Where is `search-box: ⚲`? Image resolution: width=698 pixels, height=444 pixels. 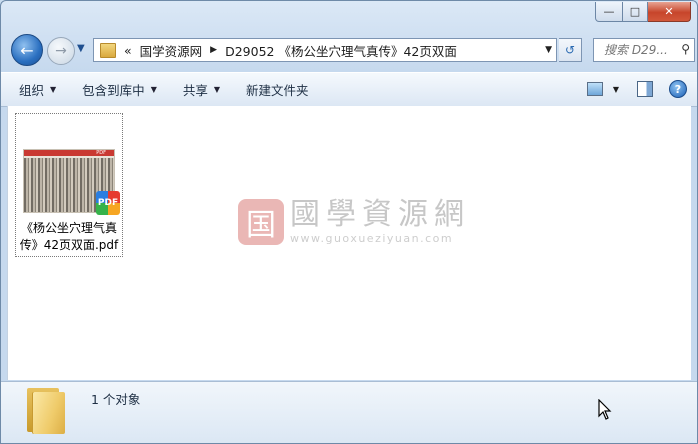
search-box: ⚲ is located at coordinates (644, 50).